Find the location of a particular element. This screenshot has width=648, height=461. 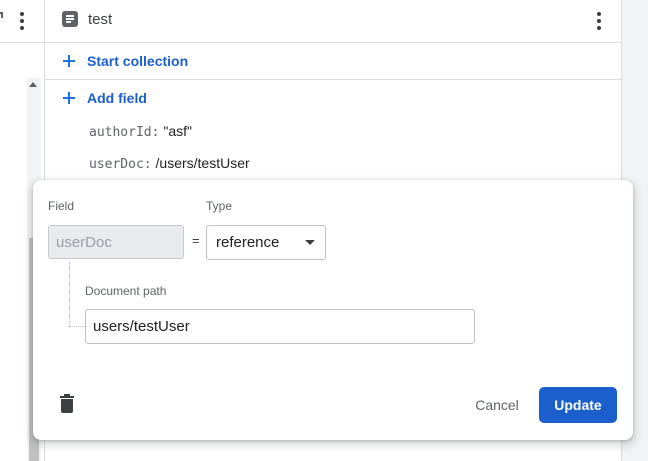

tree-connector is located at coordinates (69, 294).